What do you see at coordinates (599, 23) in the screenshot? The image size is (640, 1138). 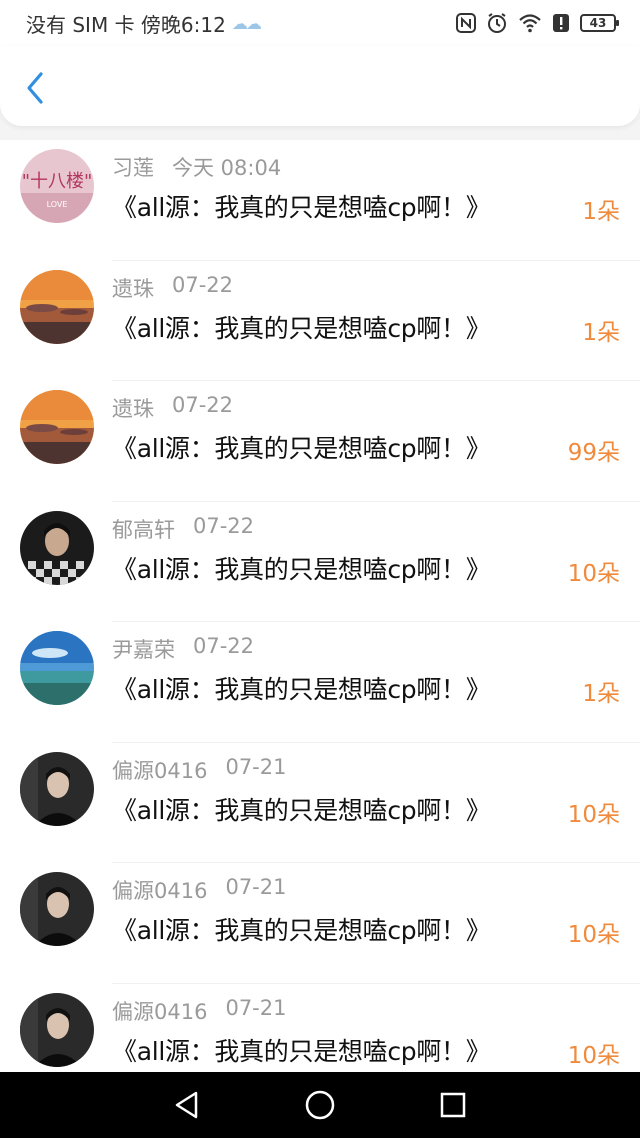 I see `battery-indicator: 43` at bounding box center [599, 23].